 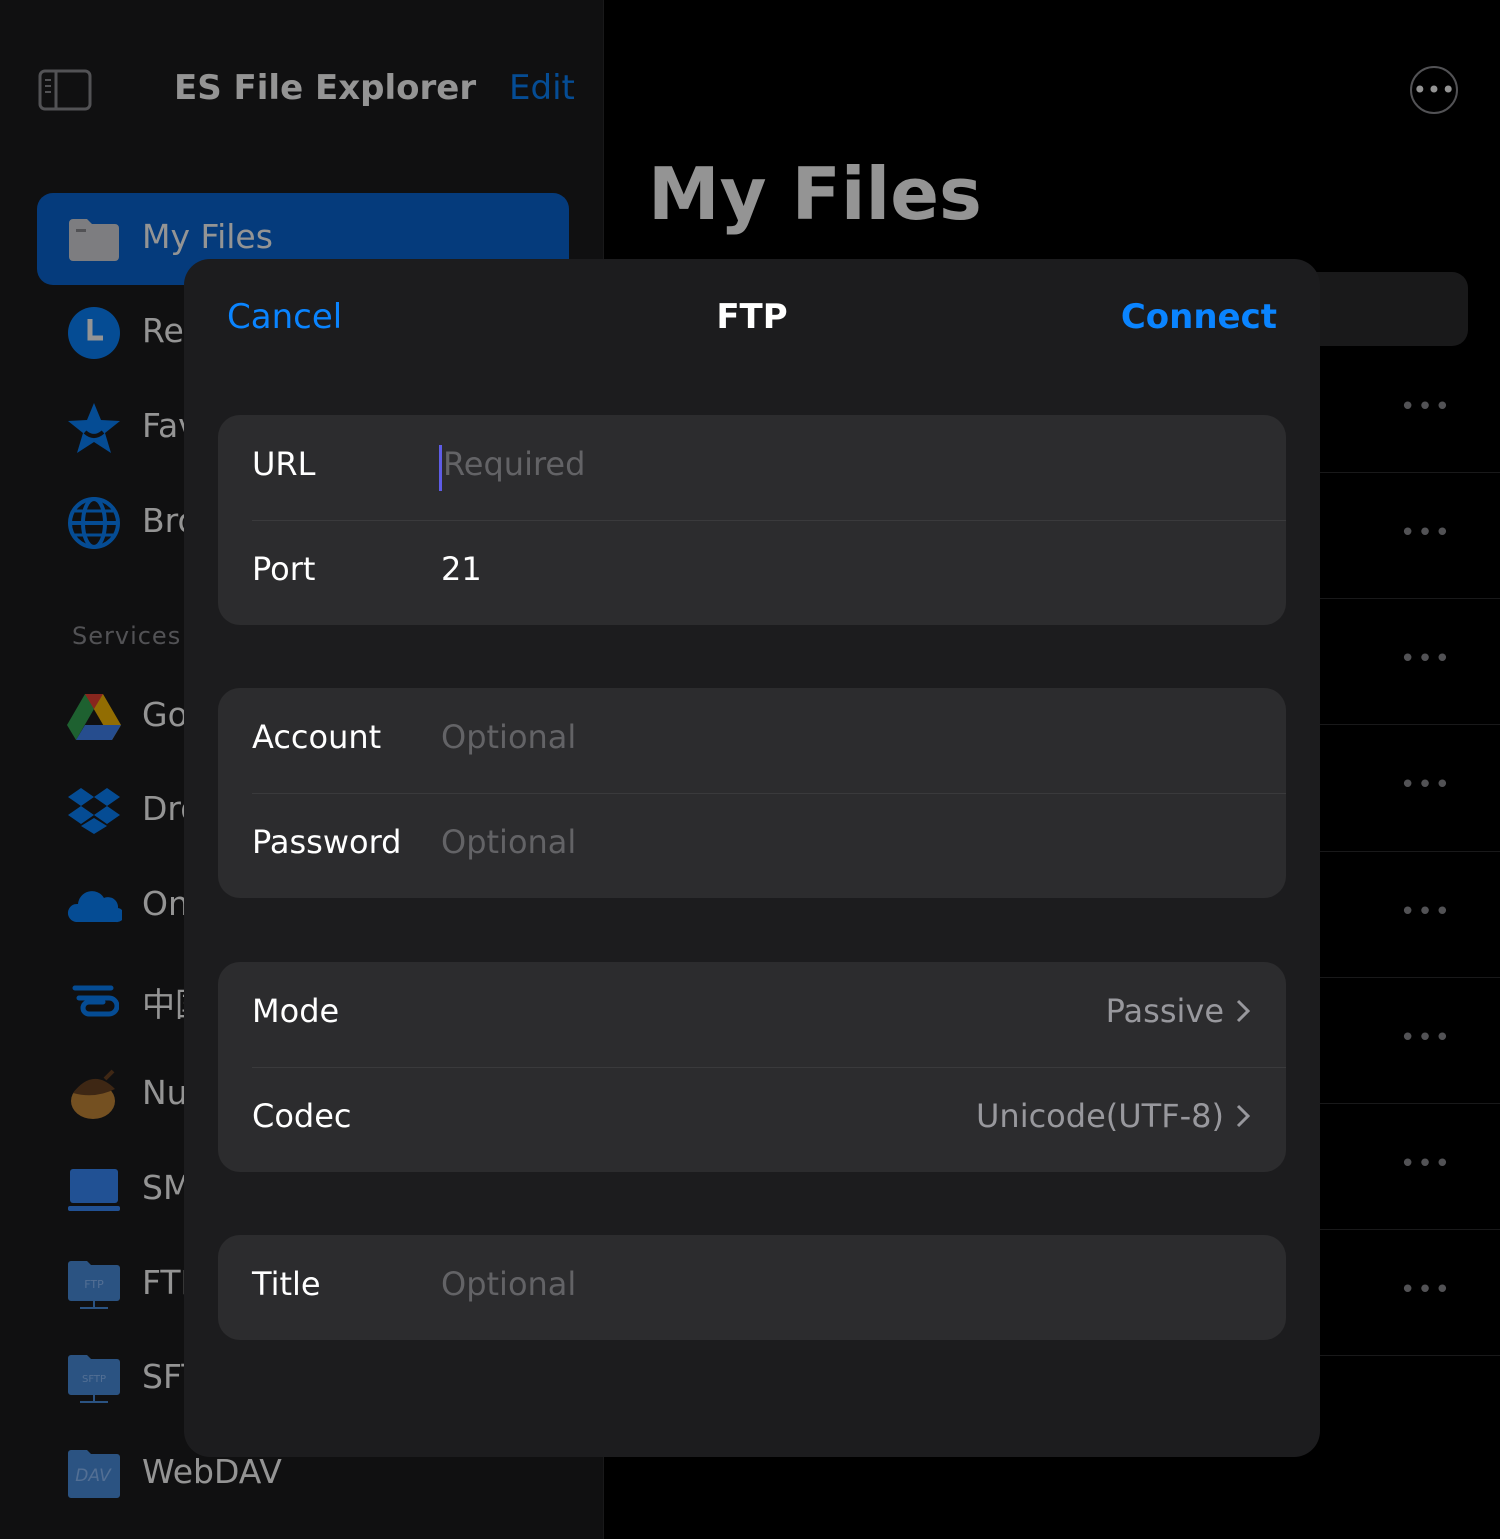 What do you see at coordinates (752, 1119) in the screenshot?
I see `codec-row: Codec Unicode(UTF-8)` at bounding box center [752, 1119].